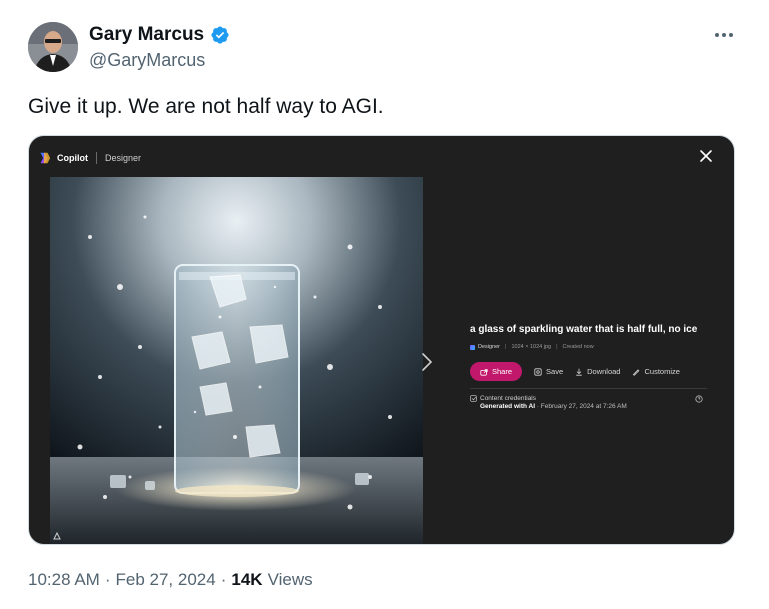  What do you see at coordinates (220, 35) in the screenshot?
I see `verified-badge-icon` at bounding box center [220, 35].